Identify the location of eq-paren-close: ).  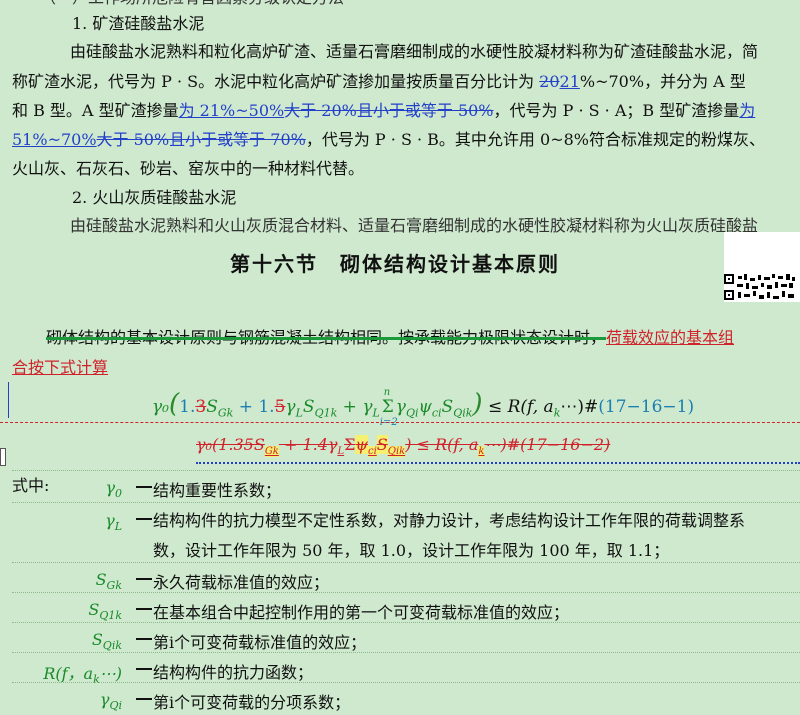
(477, 404).